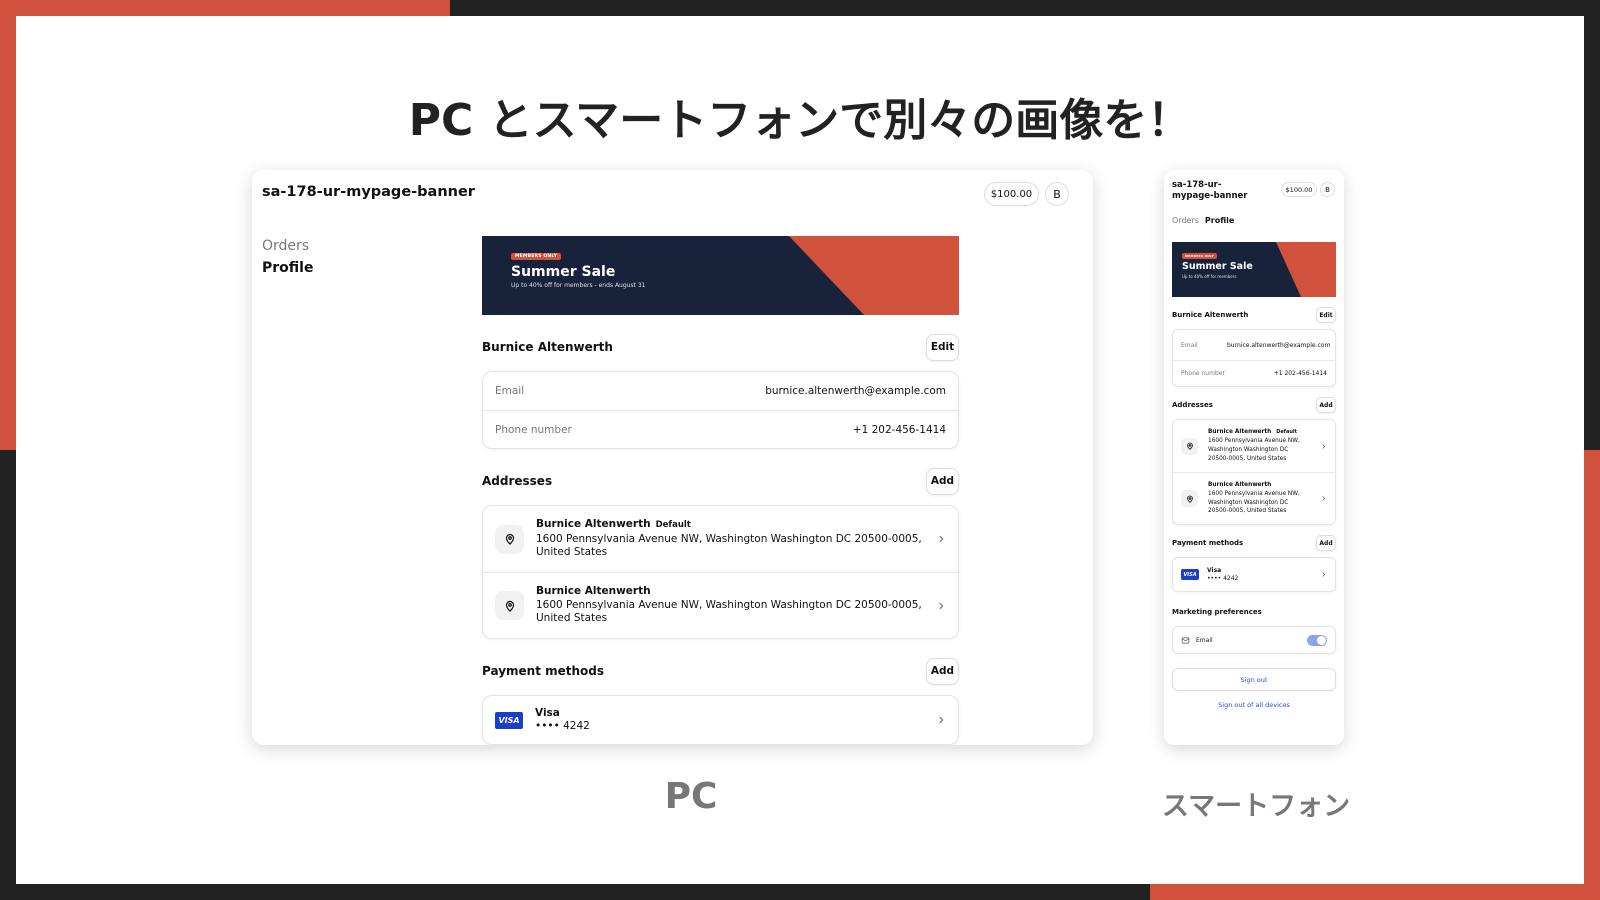 The width and height of the screenshot is (1600, 900). Describe the element at coordinates (855, 391) in the screenshot. I see `email-value: burnice.altenwerth@example.com` at that location.